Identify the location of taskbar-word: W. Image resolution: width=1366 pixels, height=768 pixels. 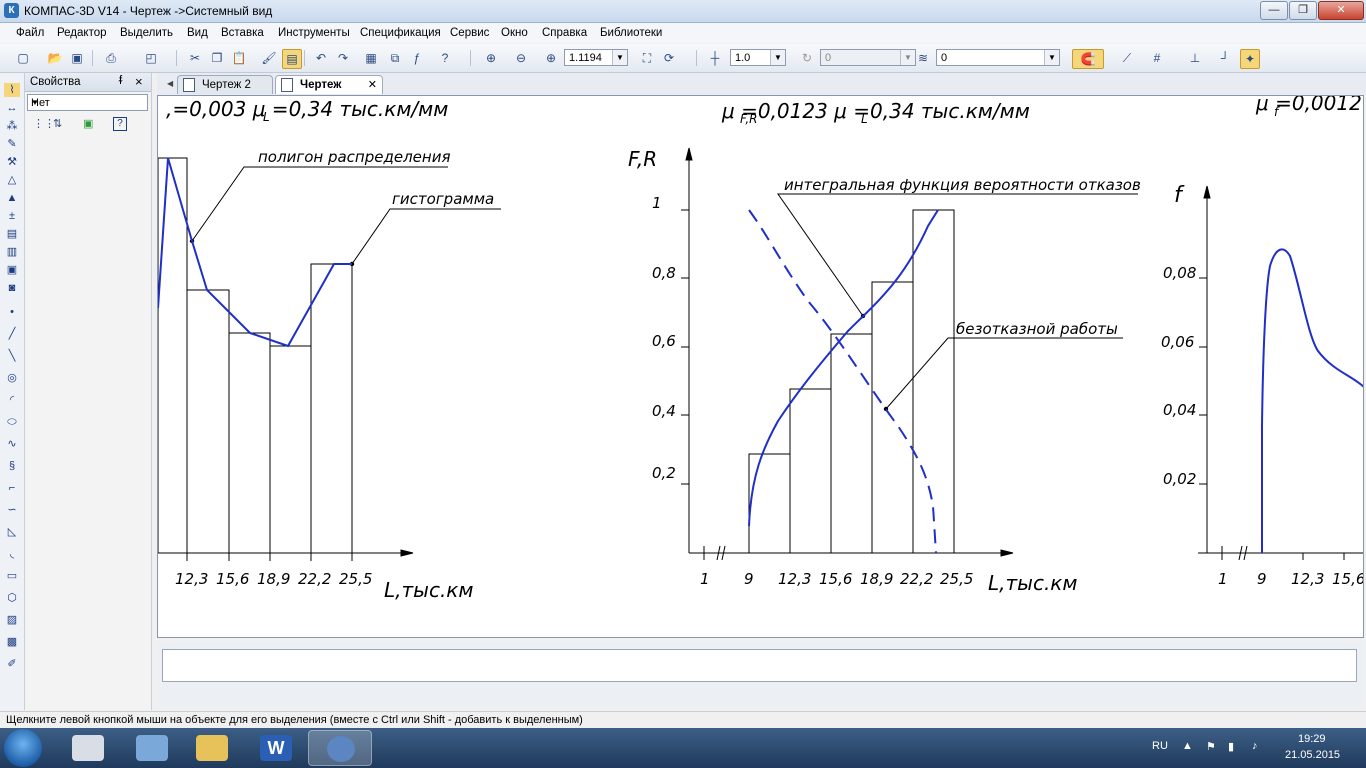
(276, 748).